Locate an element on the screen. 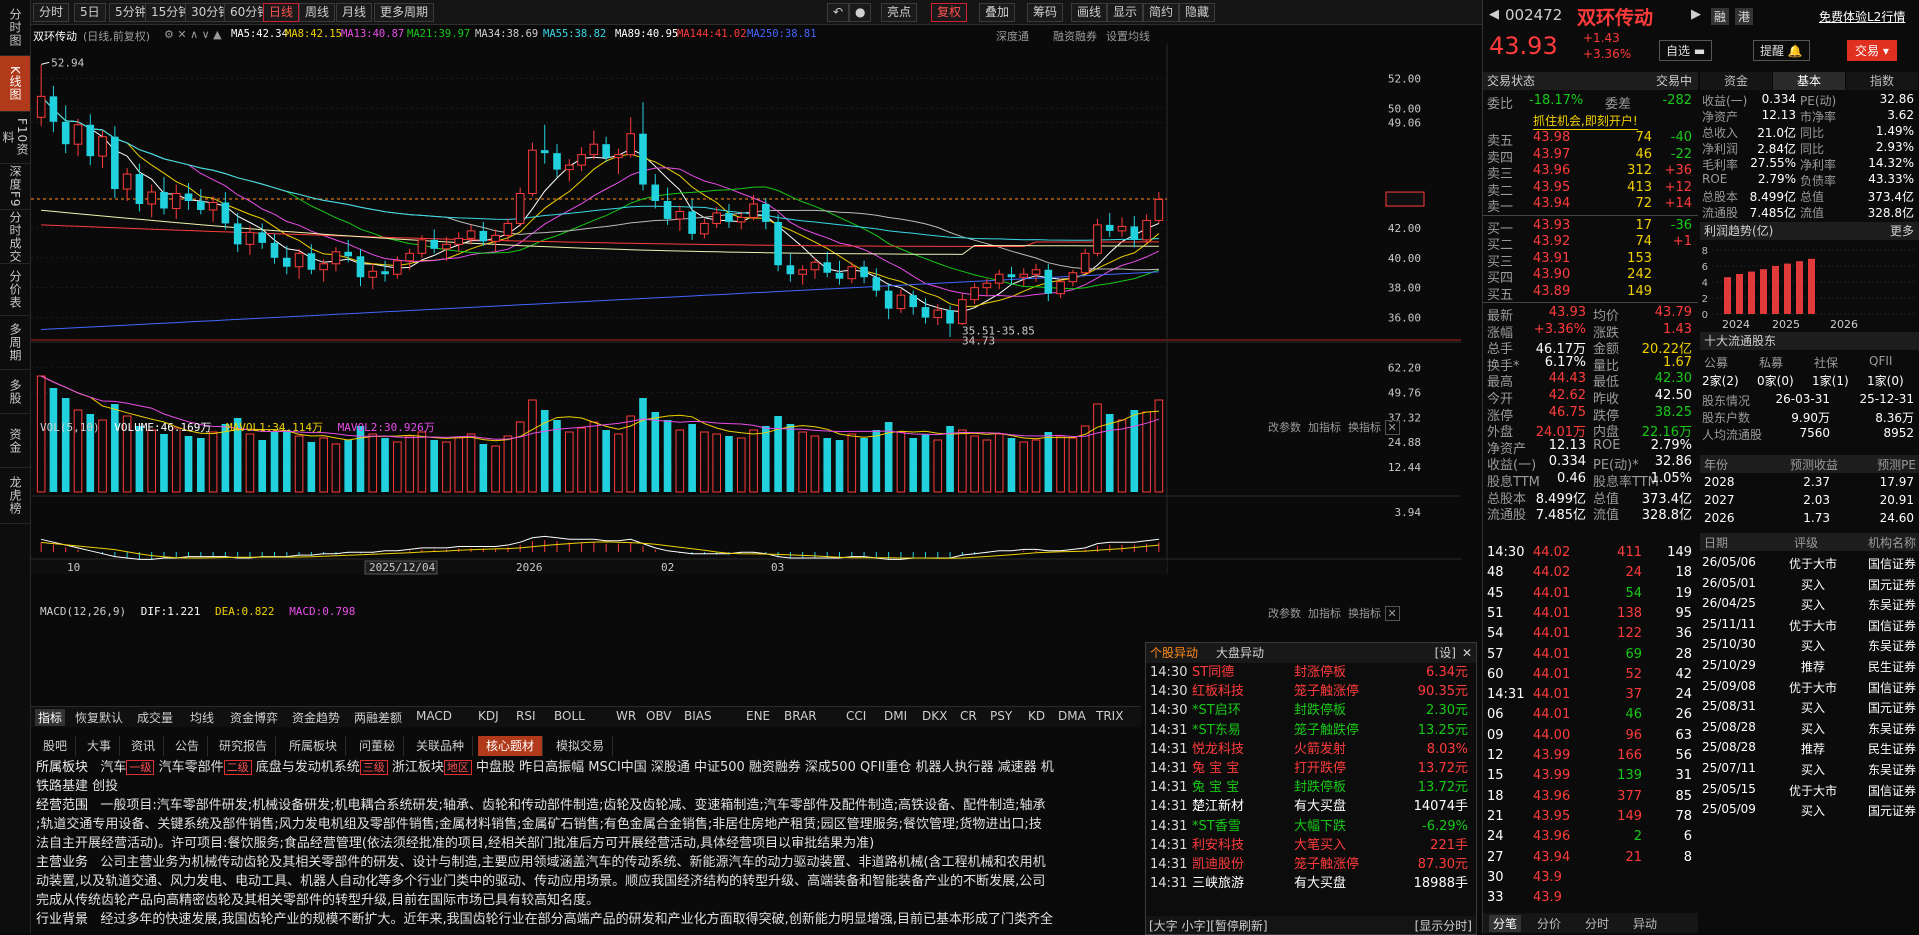  period-button-1: 5日 is located at coordinates (90, 12).